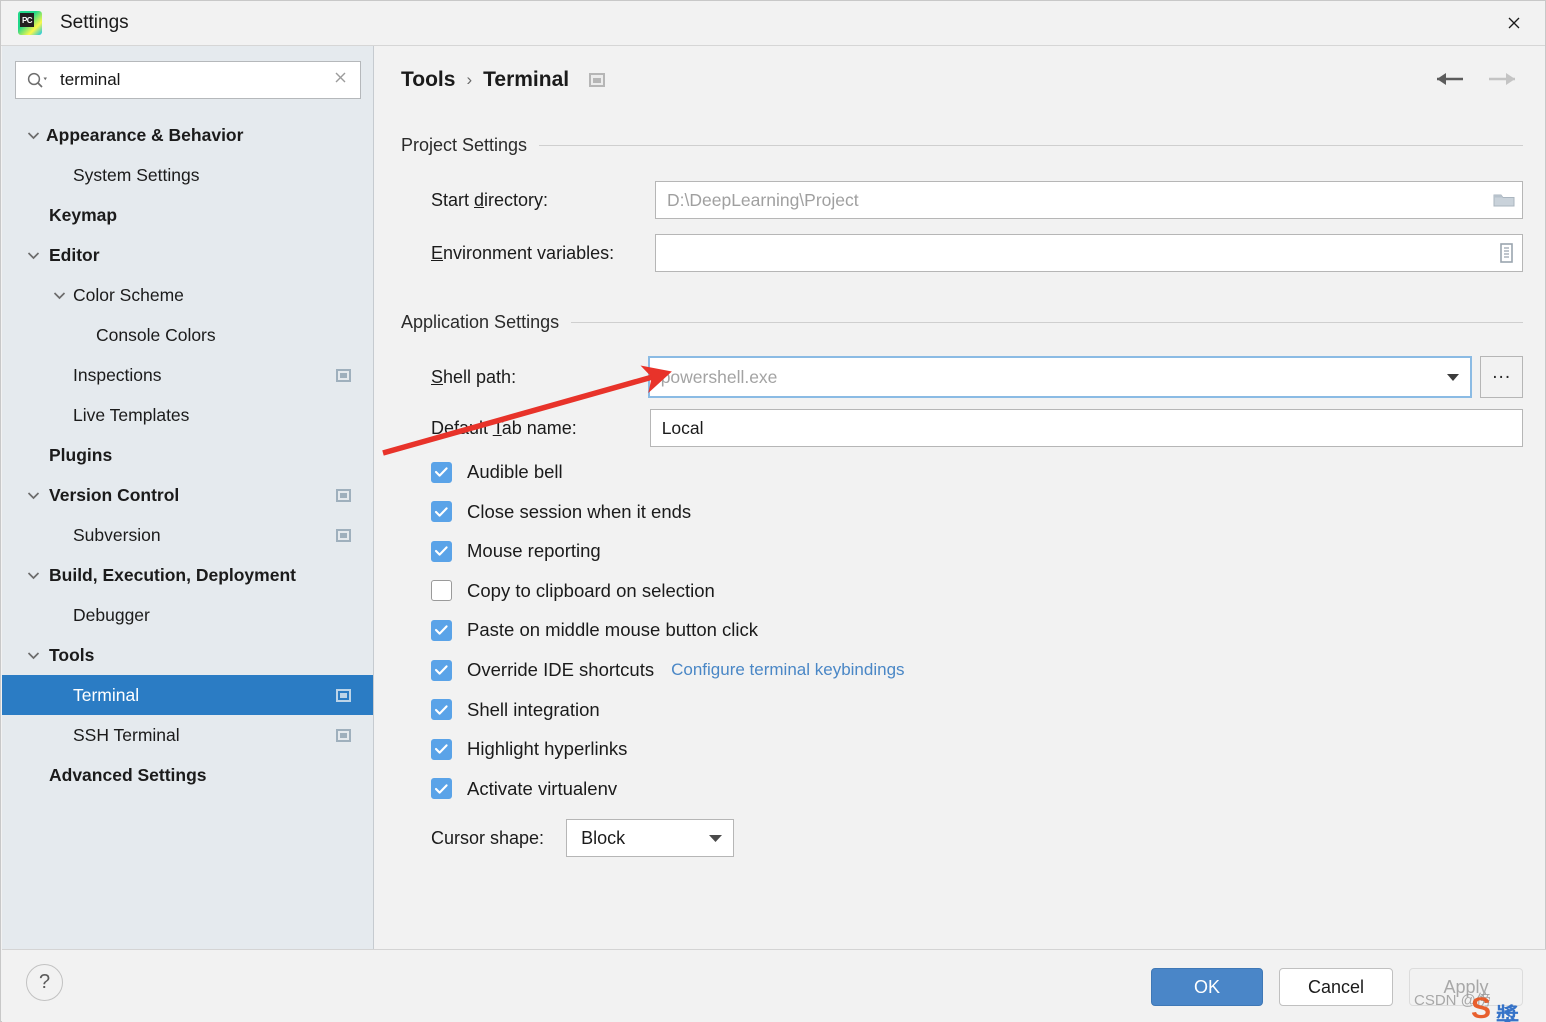 Image resolution: width=1546 pixels, height=1022 pixels. I want to click on checkbox-label: Mouse reporting, so click(534, 551).